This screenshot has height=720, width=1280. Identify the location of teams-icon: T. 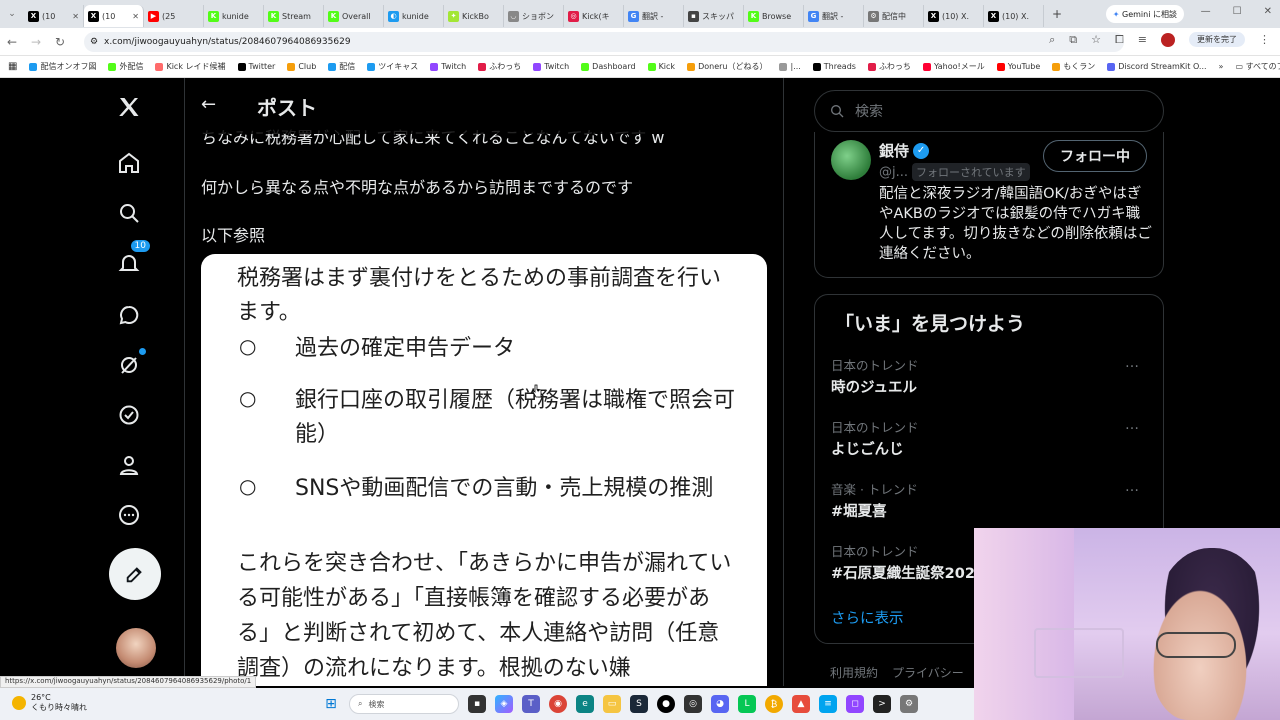
(531, 704).